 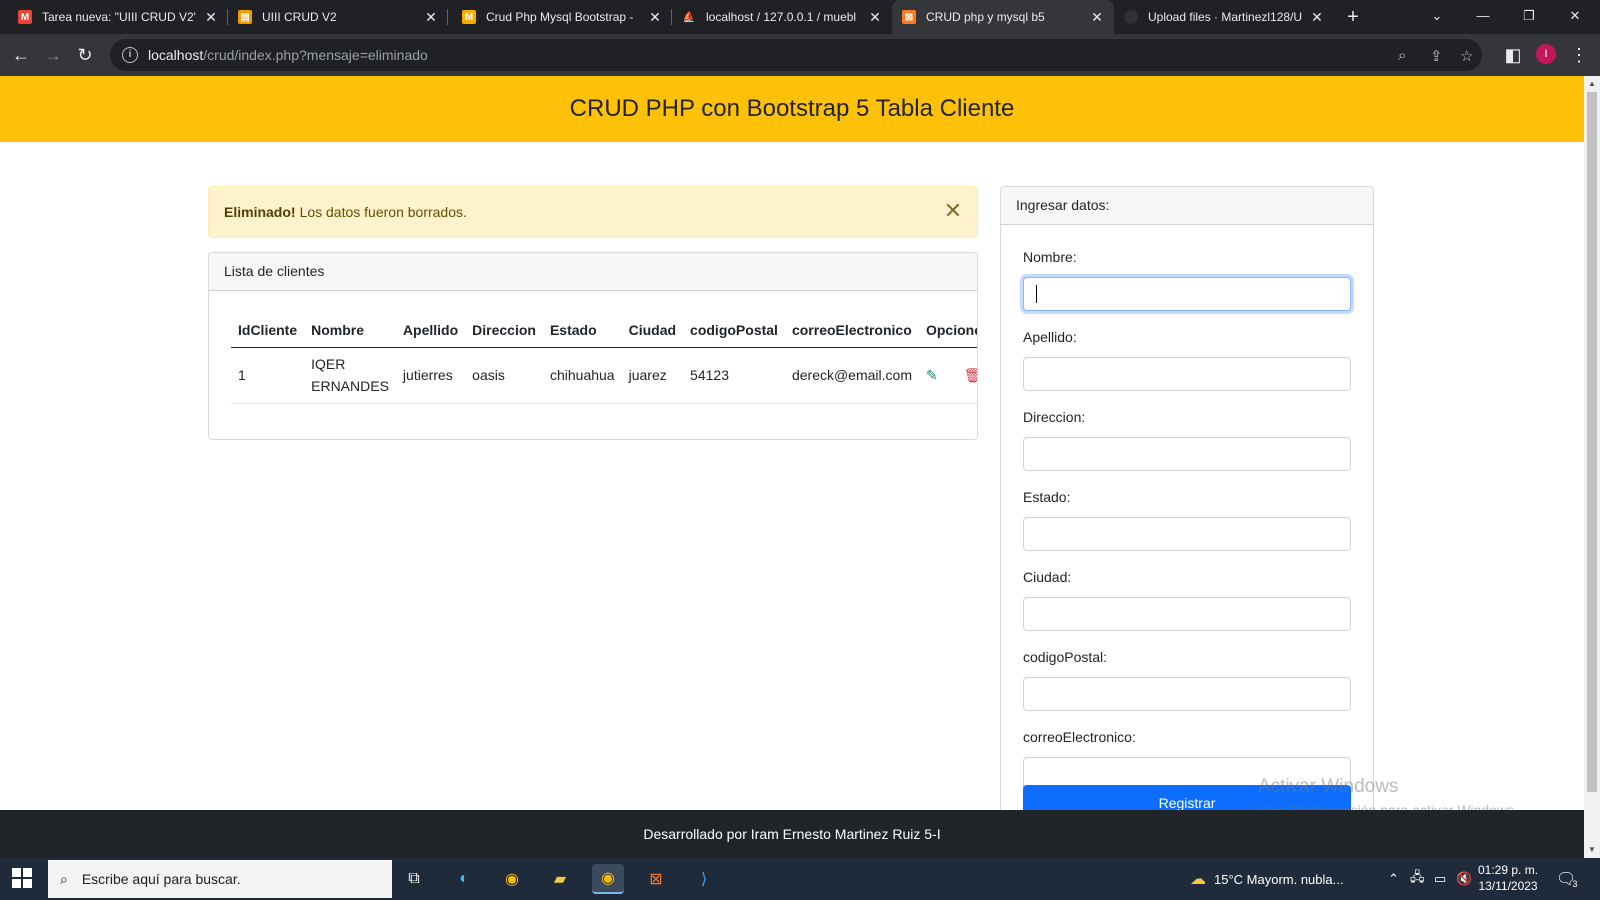 I want to click on zoom-icon: ⌕, so click(x=1402, y=55).